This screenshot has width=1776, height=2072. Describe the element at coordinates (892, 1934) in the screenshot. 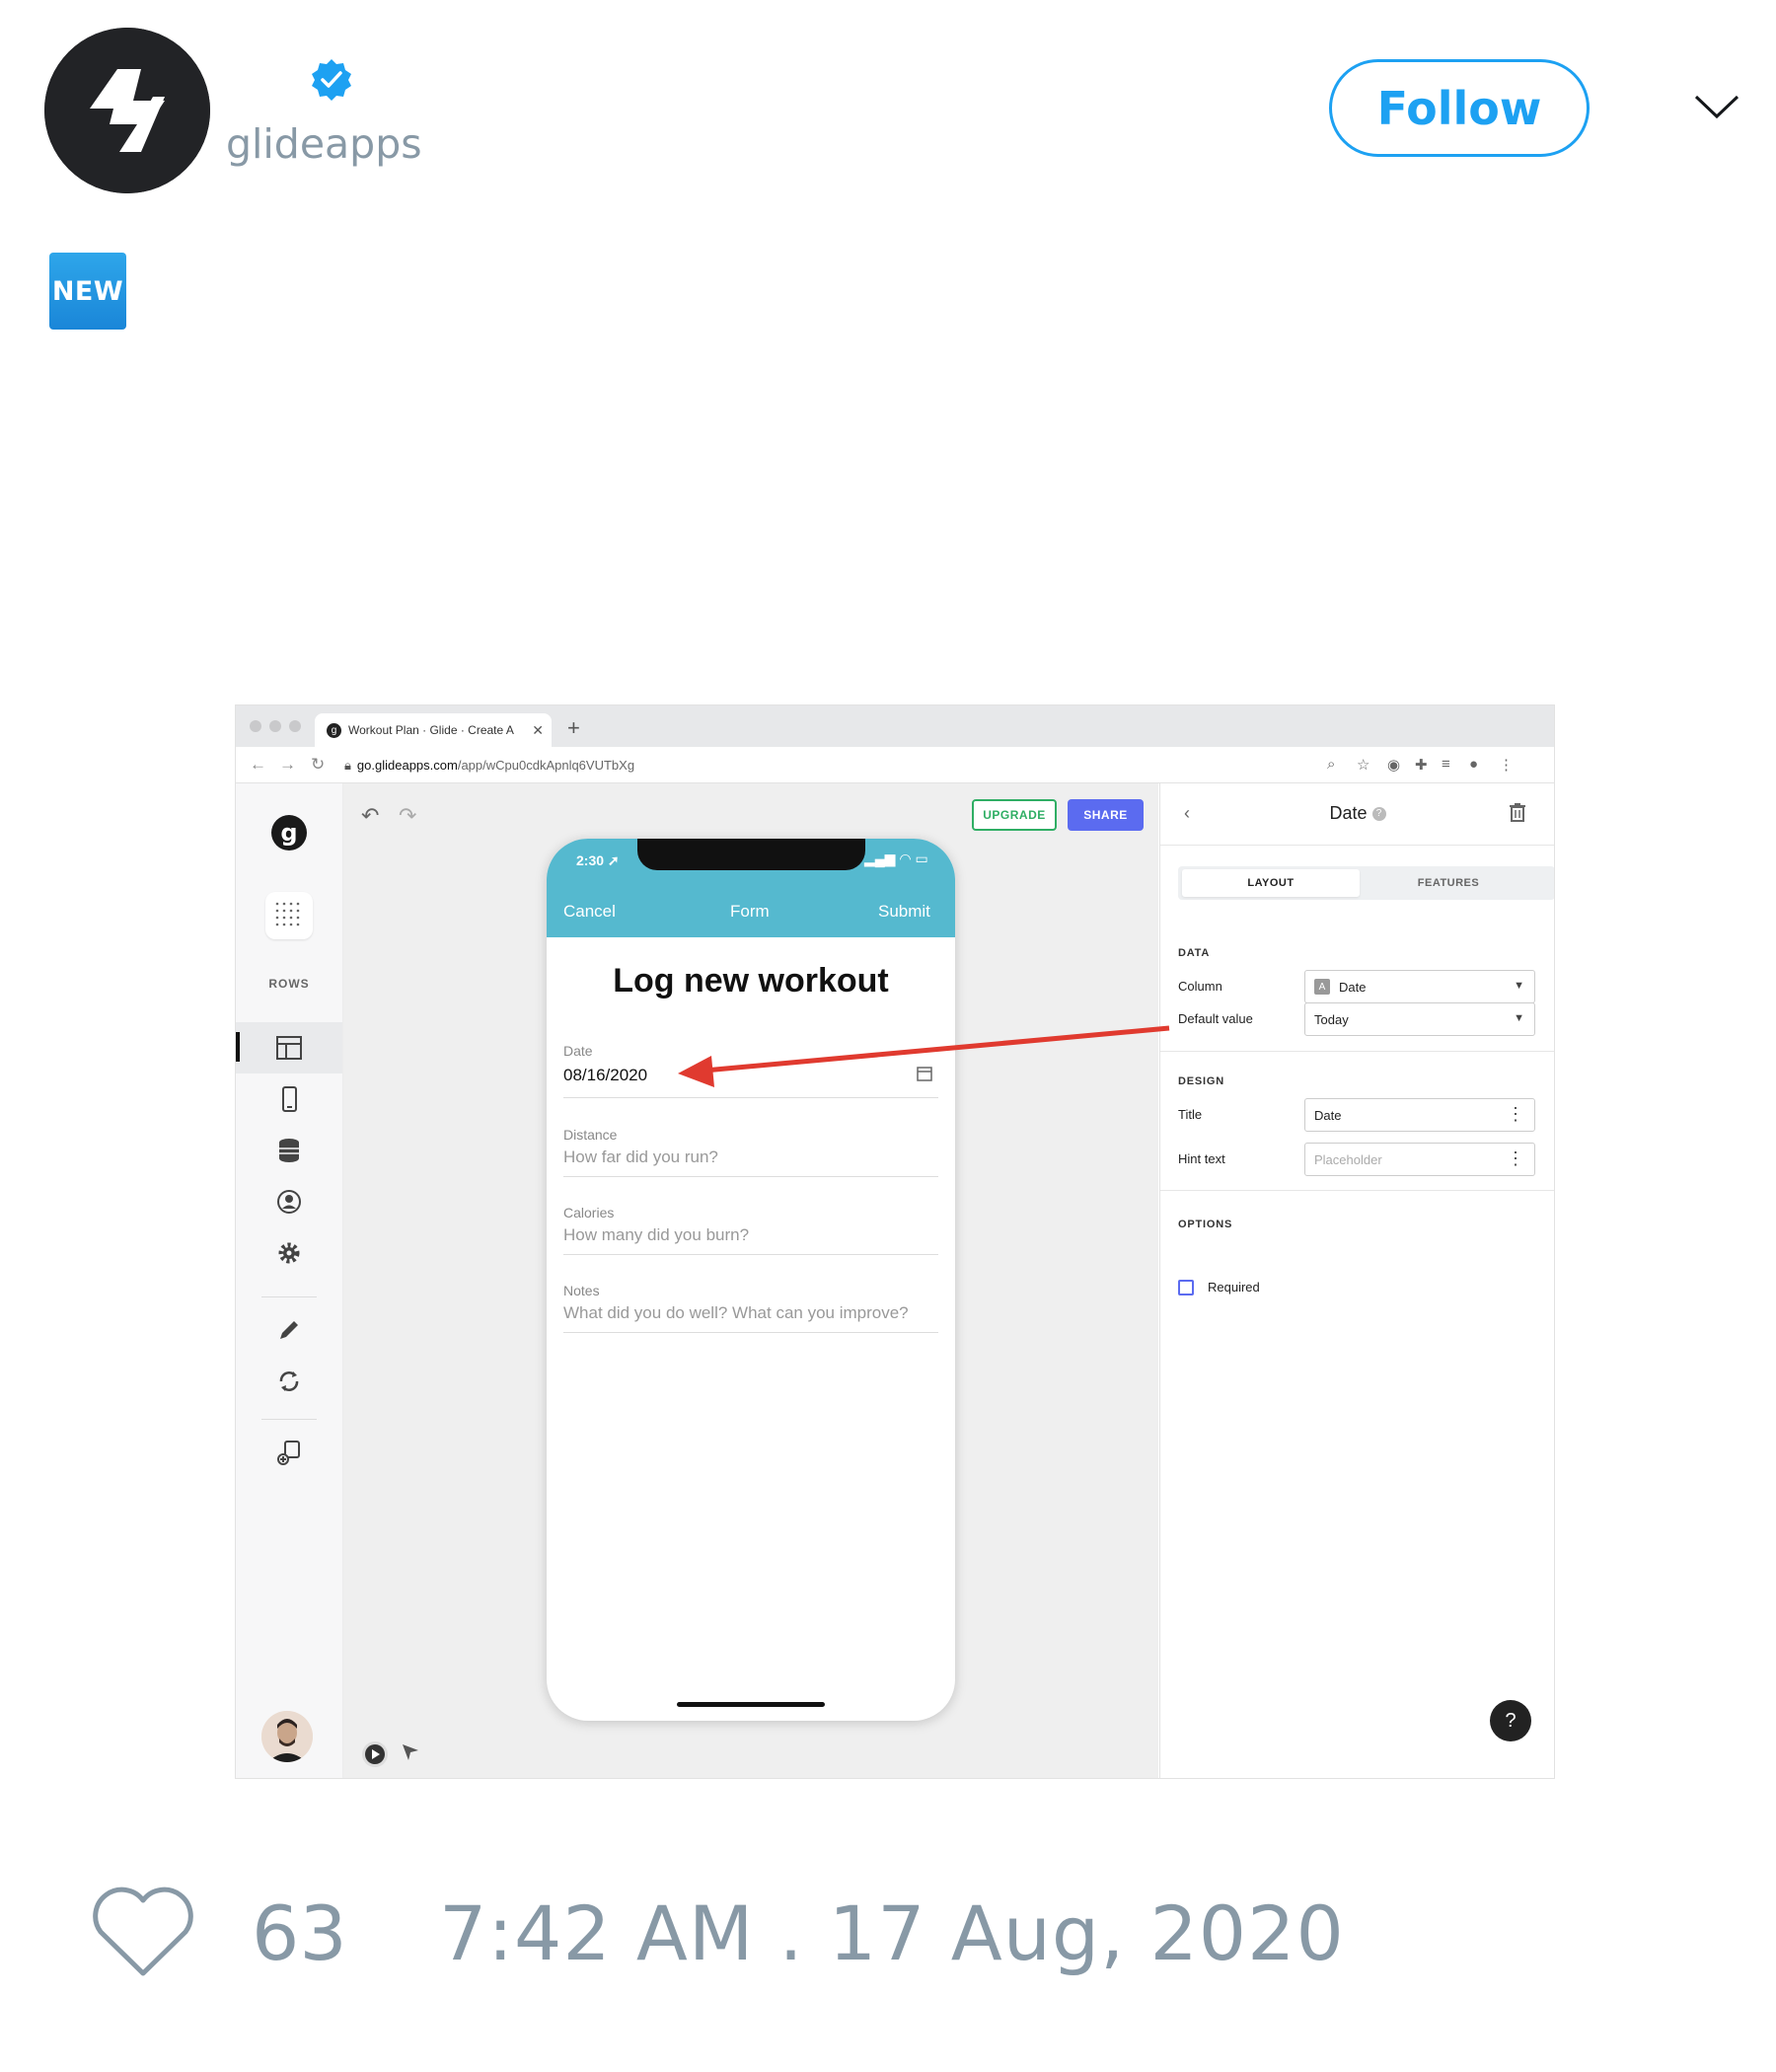

I see `tweet-timestamp: 7:42 AM . 17 Aug, 2020` at that location.